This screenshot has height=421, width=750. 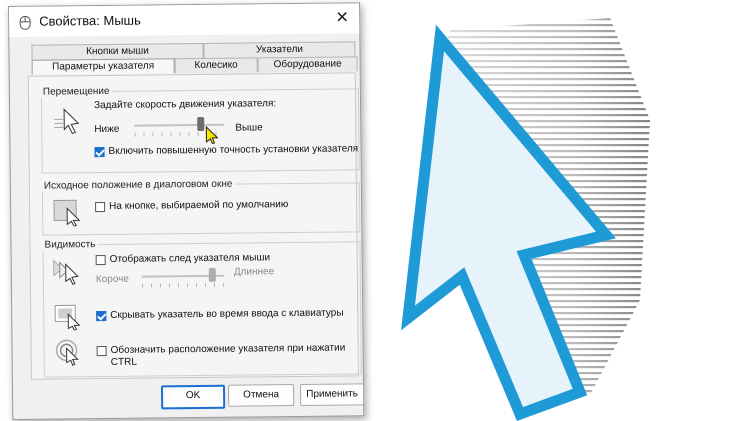 I want to click on tab-wheel: Колесико, so click(x=216, y=65).